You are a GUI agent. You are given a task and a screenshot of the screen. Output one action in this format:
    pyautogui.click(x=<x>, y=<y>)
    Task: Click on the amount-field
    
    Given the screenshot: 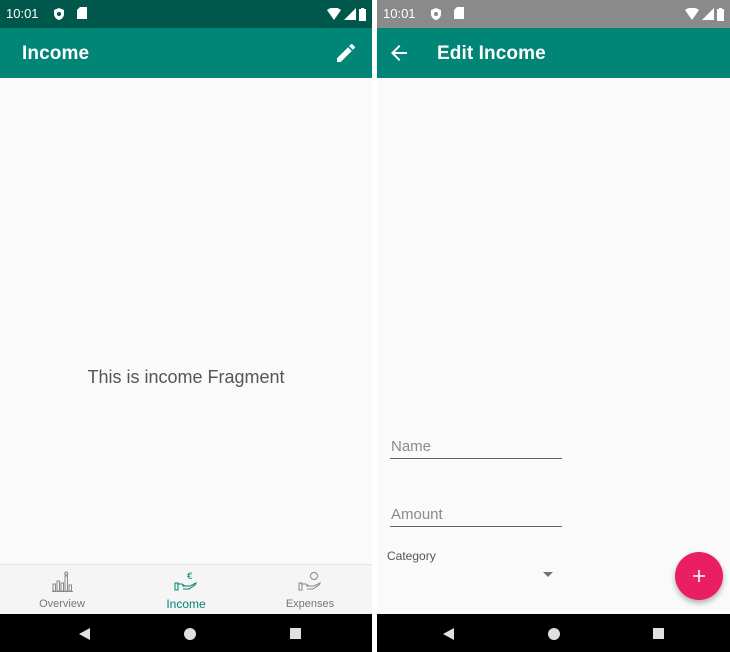 What is the action you would take?
    pyautogui.click(x=476, y=516)
    